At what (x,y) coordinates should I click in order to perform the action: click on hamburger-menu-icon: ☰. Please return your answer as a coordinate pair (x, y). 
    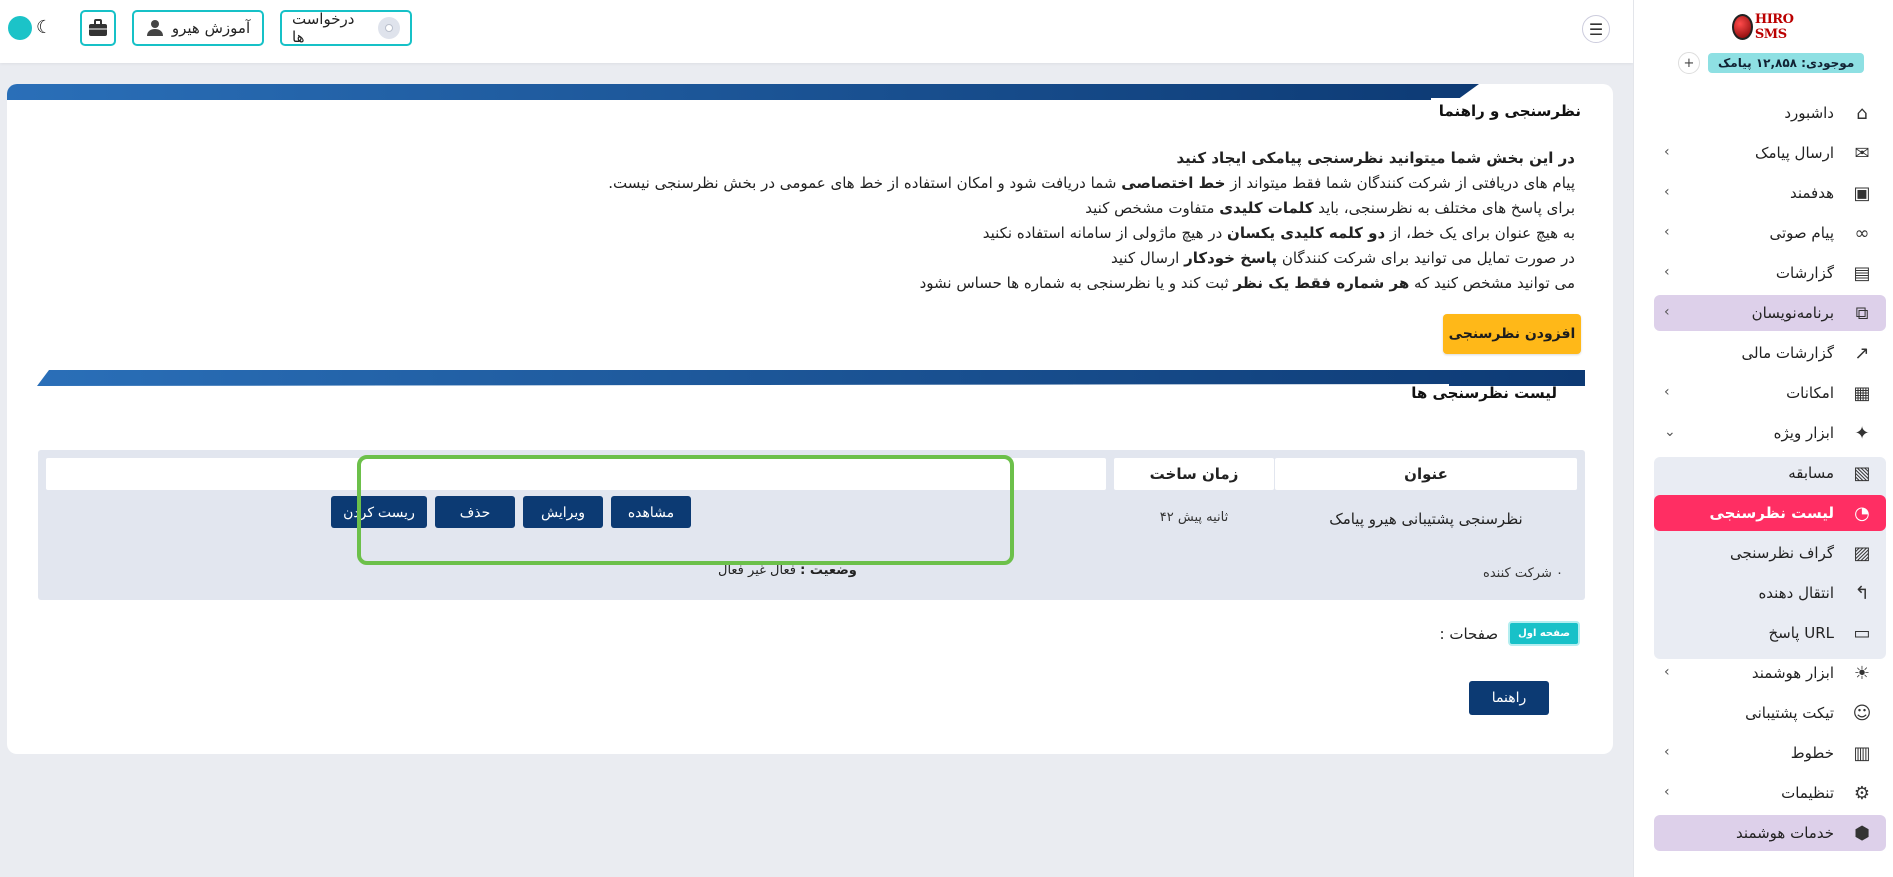
    Looking at the image, I should click on (1596, 29).